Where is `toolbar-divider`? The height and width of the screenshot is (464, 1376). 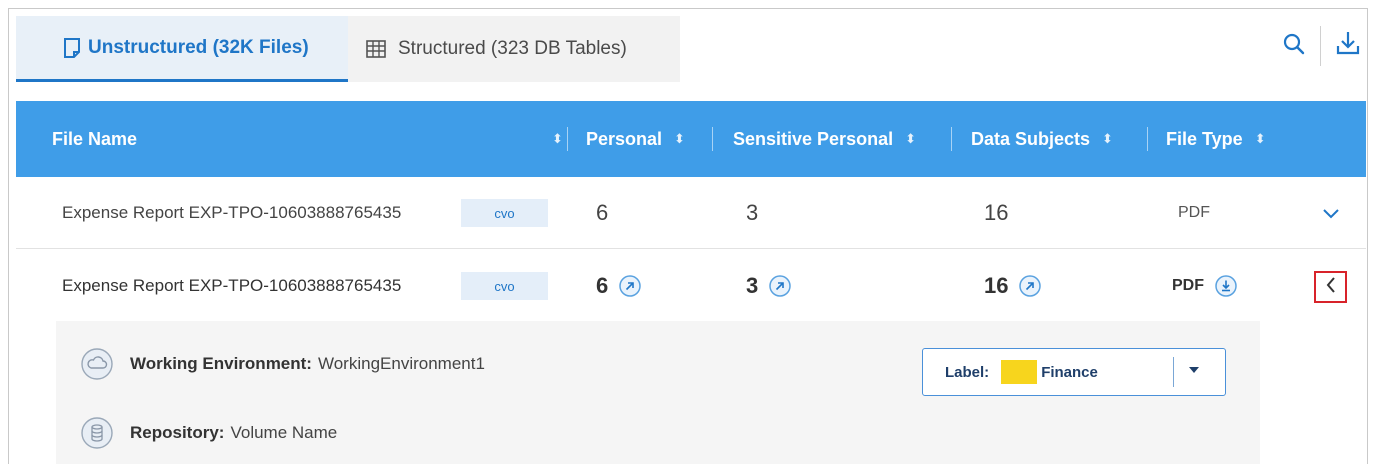 toolbar-divider is located at coordinates (1320, 46).